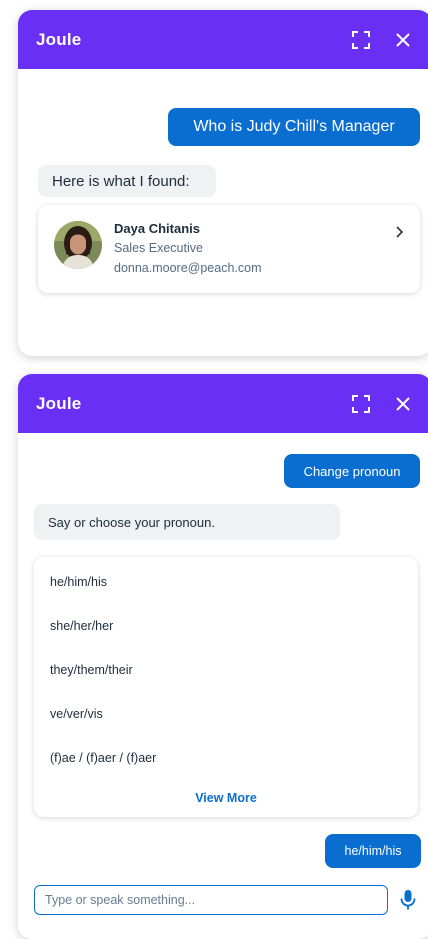 The height and width of the screenshot is (939, 428). I want to click on avatar, so click(78, 245).